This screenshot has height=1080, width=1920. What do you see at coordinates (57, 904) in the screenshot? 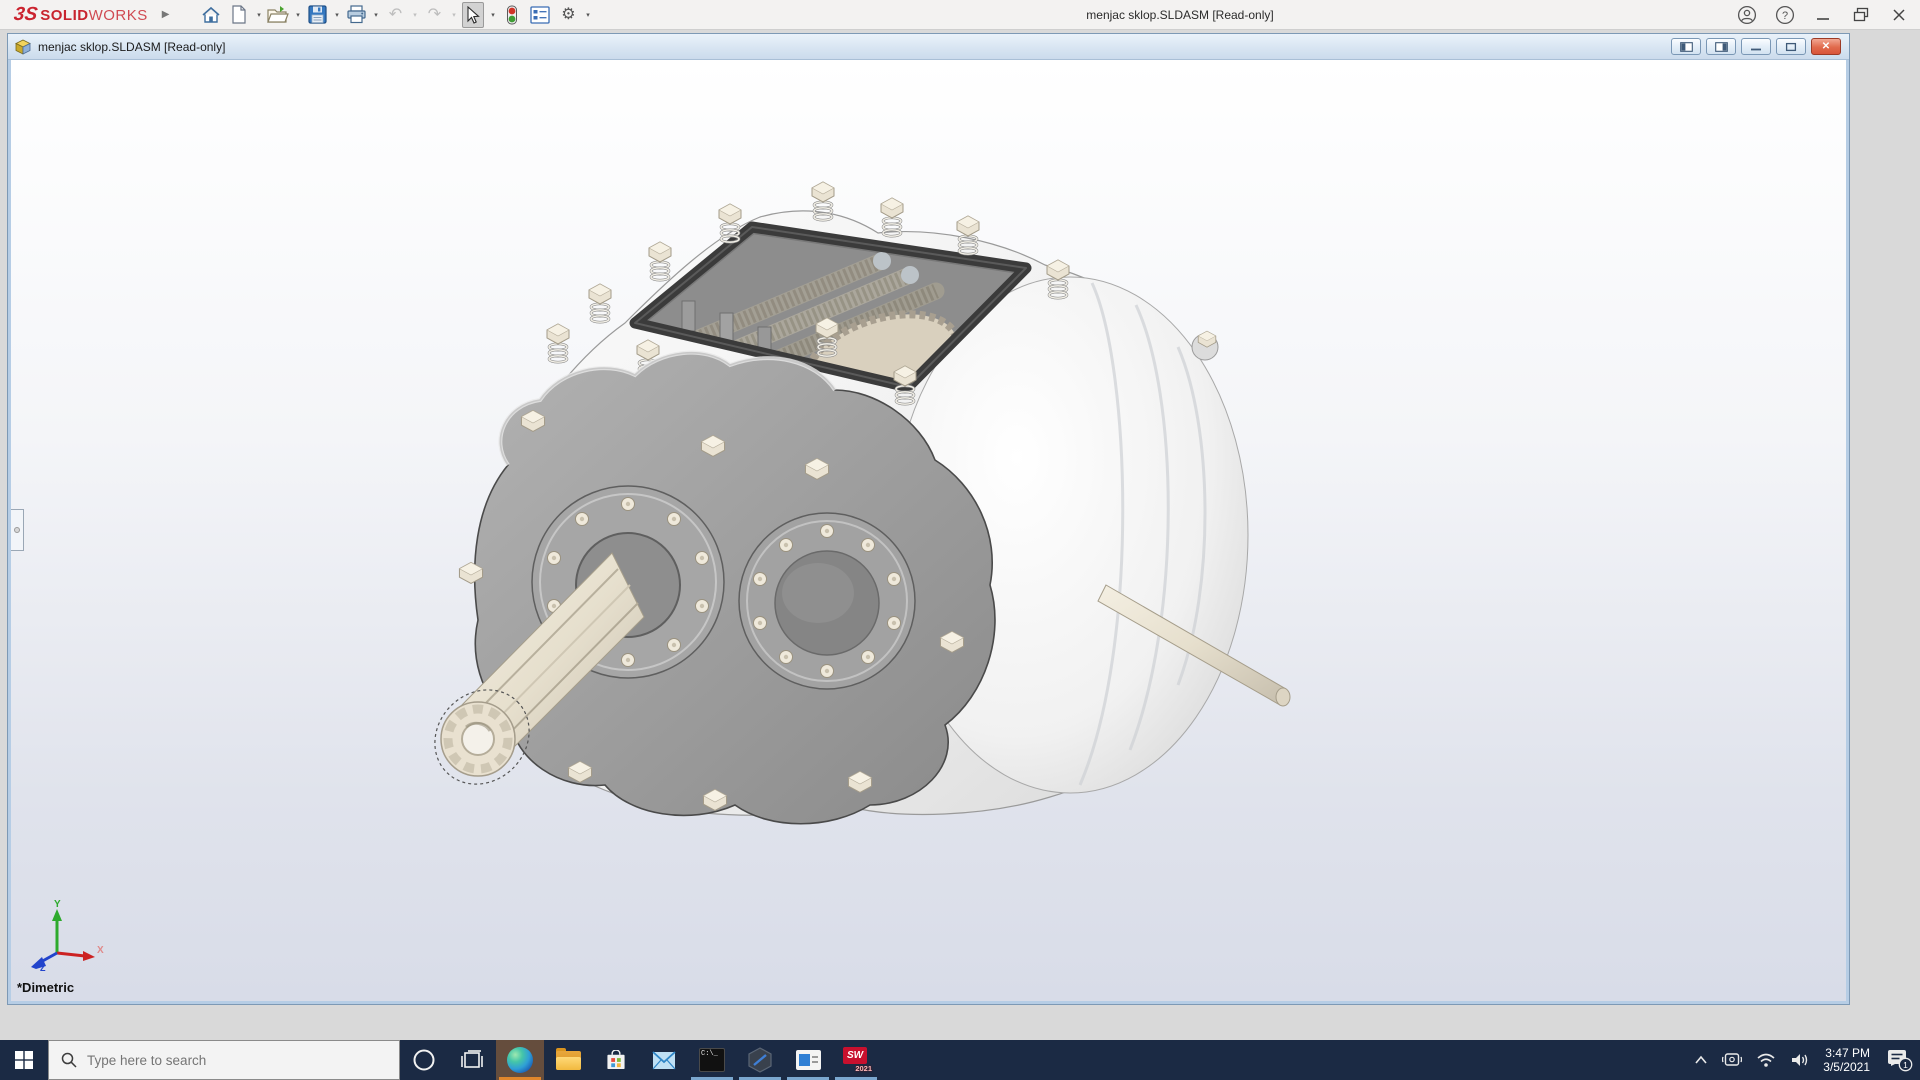
I see `triad-y-label: Y` at bounding box center [57, 904].